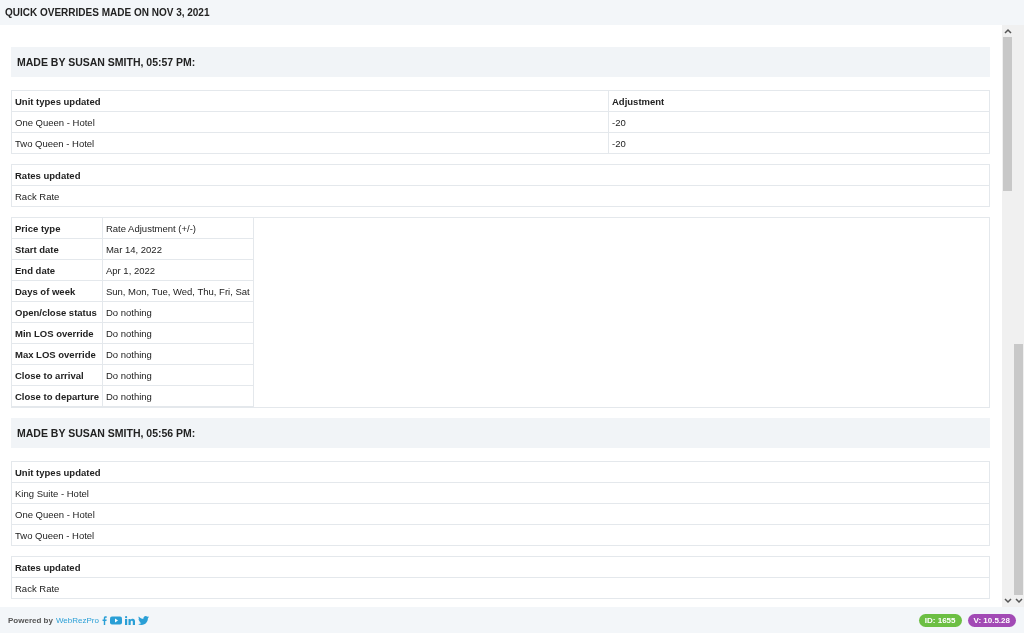  What do you see at coordinates (143, 620) in the screenshot?
I see `twitter-bird-icon` at bounding box center [143, 620].